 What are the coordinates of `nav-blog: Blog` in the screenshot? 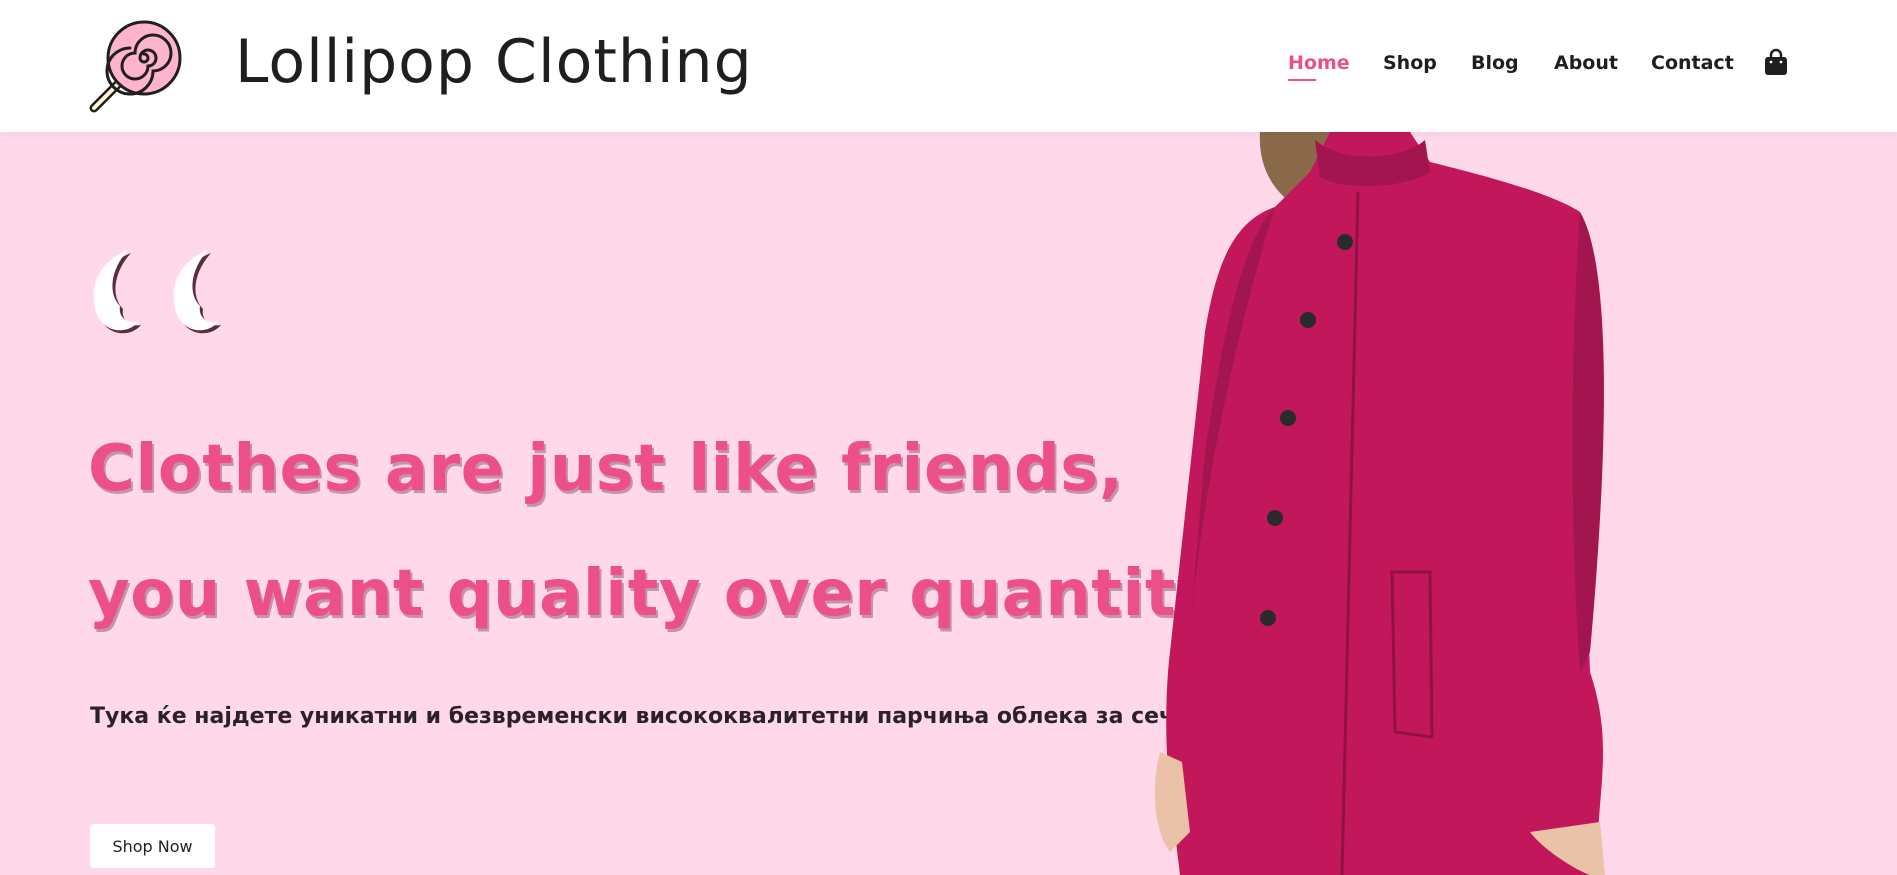 It's located at (1495, 63).